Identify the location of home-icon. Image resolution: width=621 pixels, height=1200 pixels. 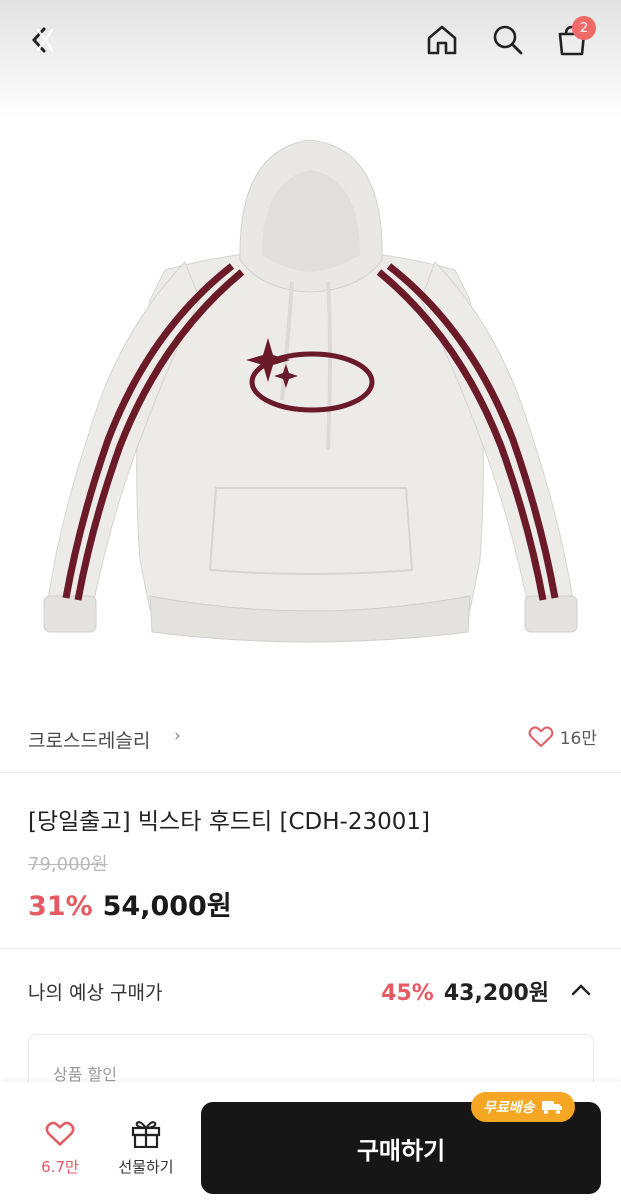
(442, 40).